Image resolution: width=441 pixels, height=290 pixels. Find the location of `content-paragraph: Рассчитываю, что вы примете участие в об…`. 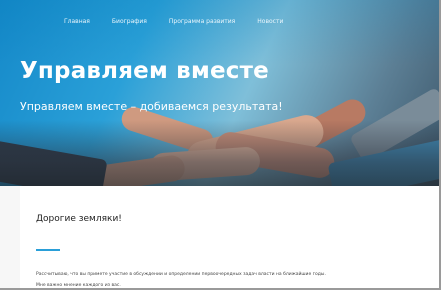

content-paragraph: Рассчитываю, что вы примете участие в об… is located at coordinates (181, 280).